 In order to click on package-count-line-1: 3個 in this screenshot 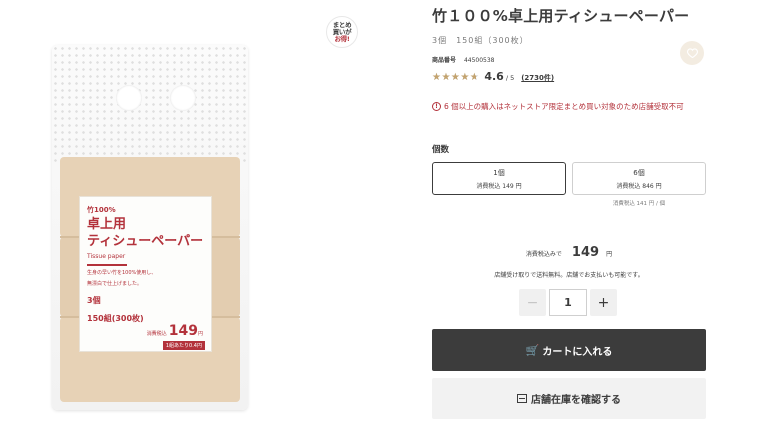, I will do `click(94, 300)`.